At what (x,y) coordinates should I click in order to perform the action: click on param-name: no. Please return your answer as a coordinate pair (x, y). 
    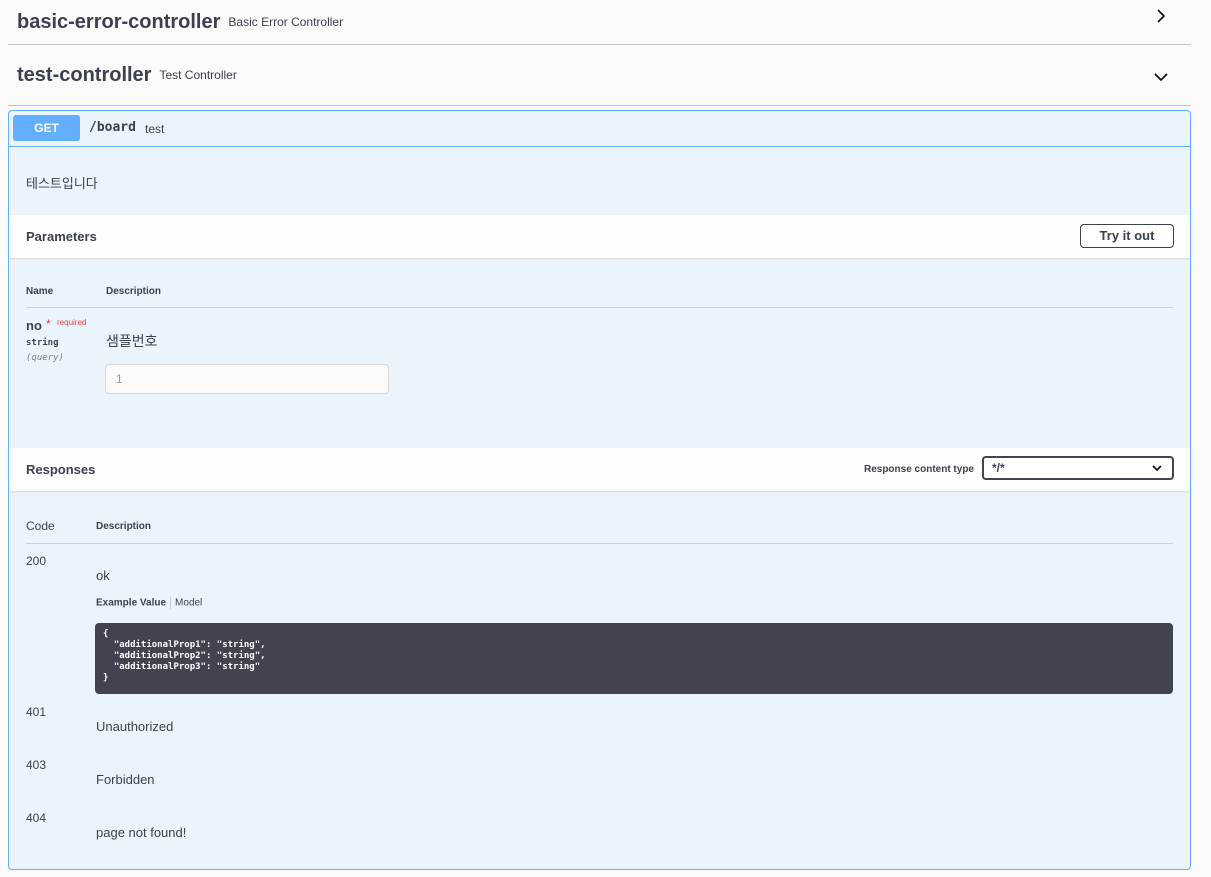
    Looking at the image, I should click on (34, 325).